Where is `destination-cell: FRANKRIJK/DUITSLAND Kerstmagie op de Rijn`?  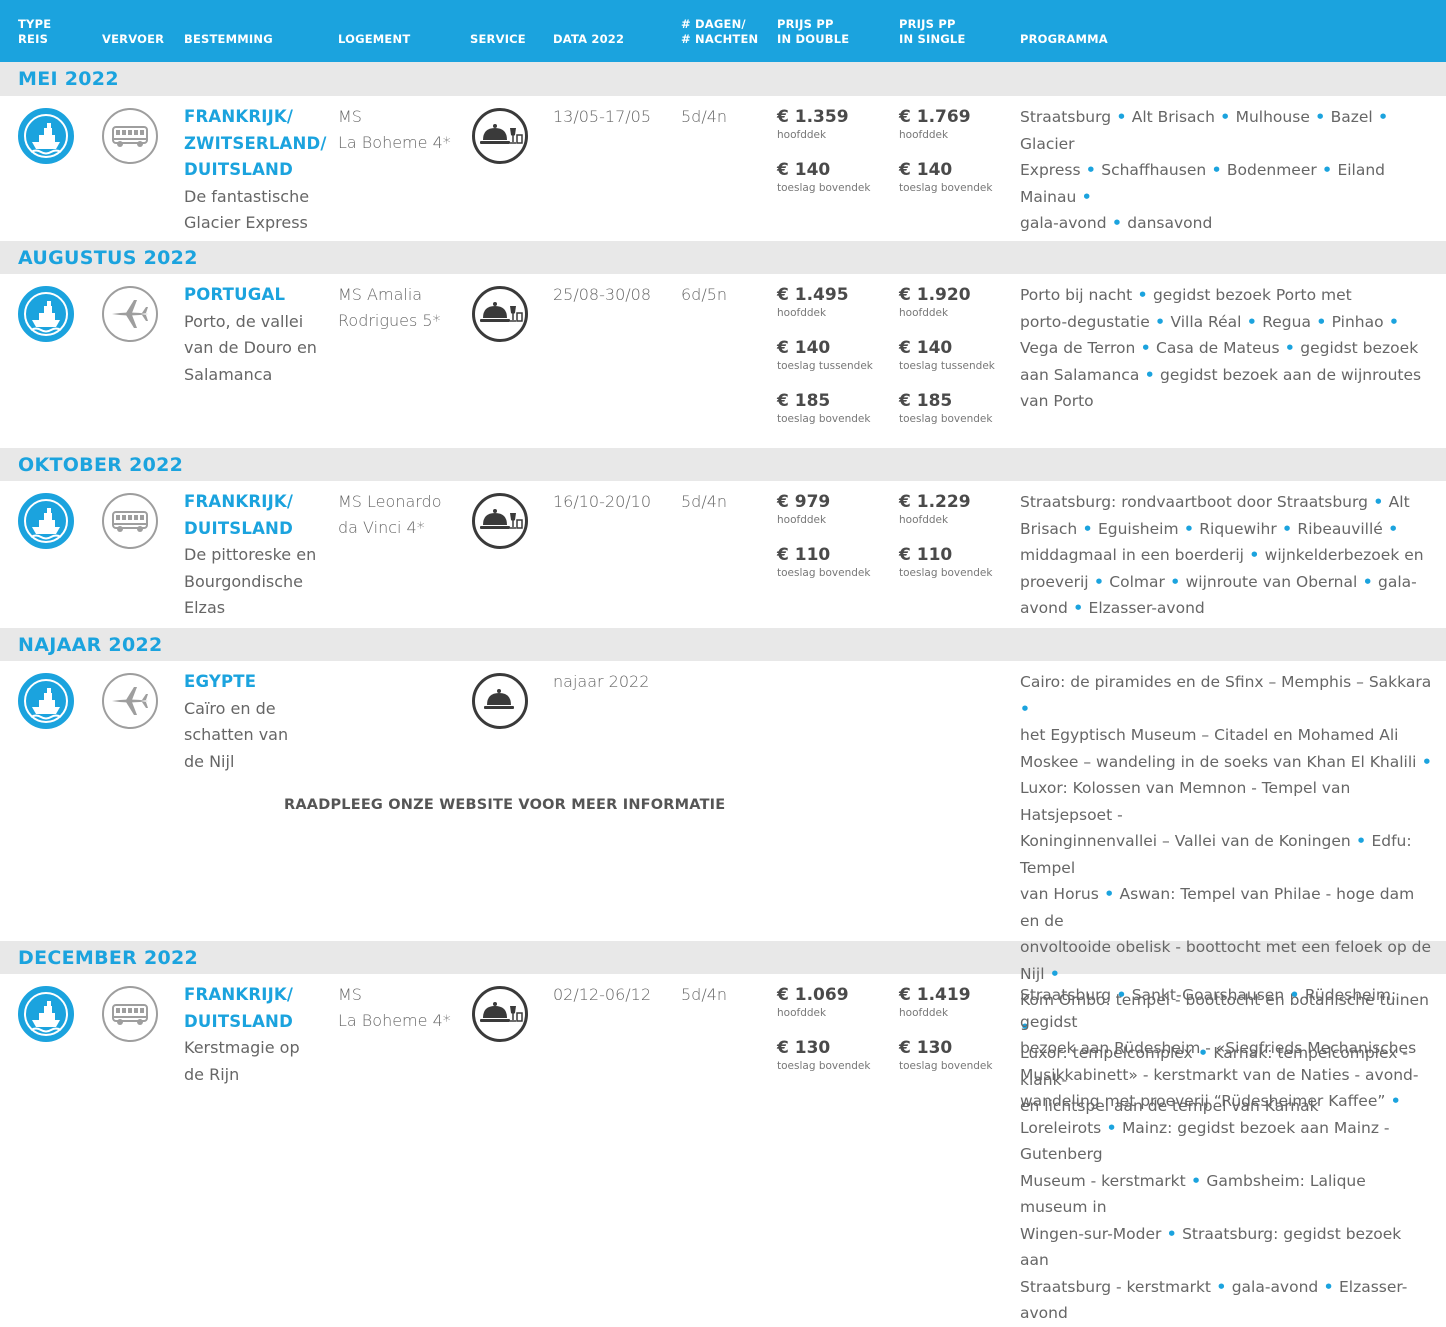
destination-cell: FRANKRIJK/DUITSLAND Kerstmagie op de Rijn is located at coordinates (254, 1035).